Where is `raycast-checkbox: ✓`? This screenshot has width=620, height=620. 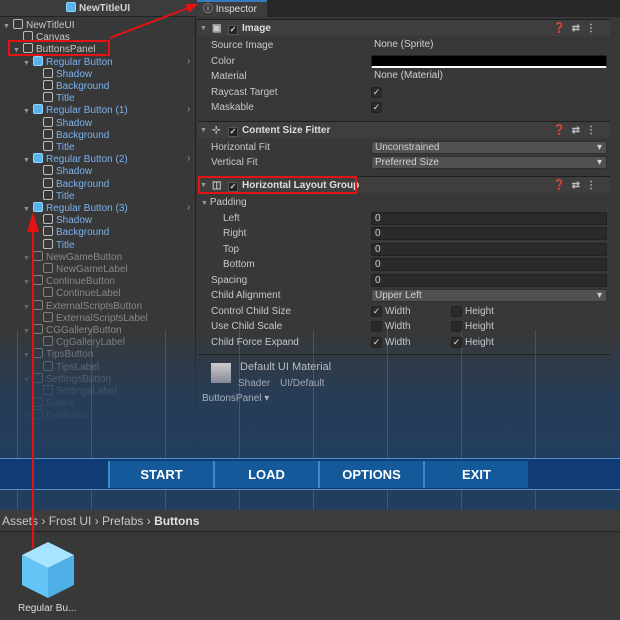
raycast-checkbox: ✓ is located at coordinates (376, 92).